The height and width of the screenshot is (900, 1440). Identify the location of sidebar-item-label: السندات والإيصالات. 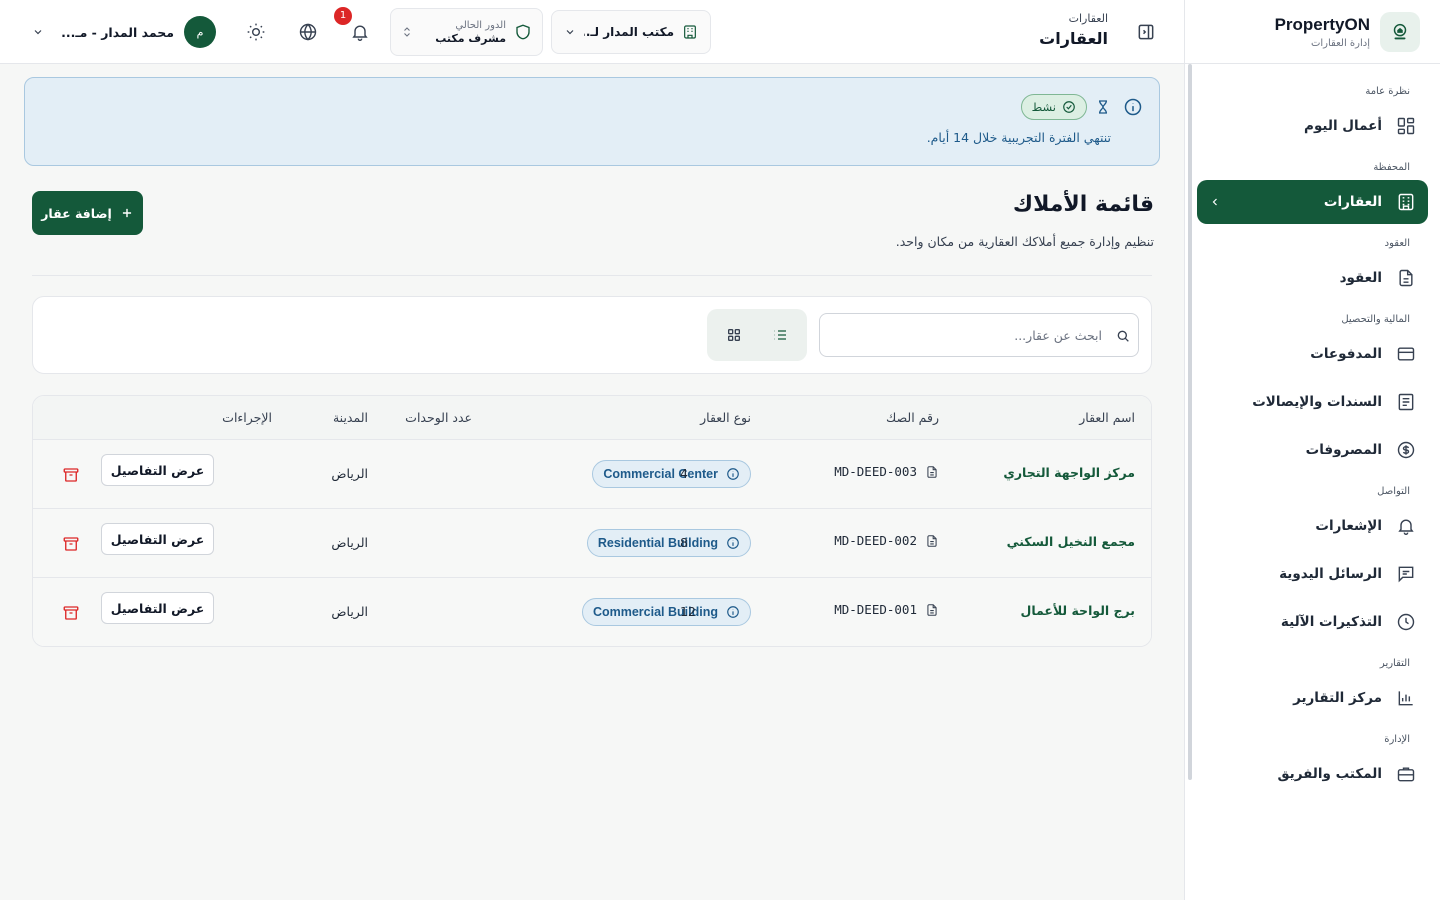
(1317, 402).